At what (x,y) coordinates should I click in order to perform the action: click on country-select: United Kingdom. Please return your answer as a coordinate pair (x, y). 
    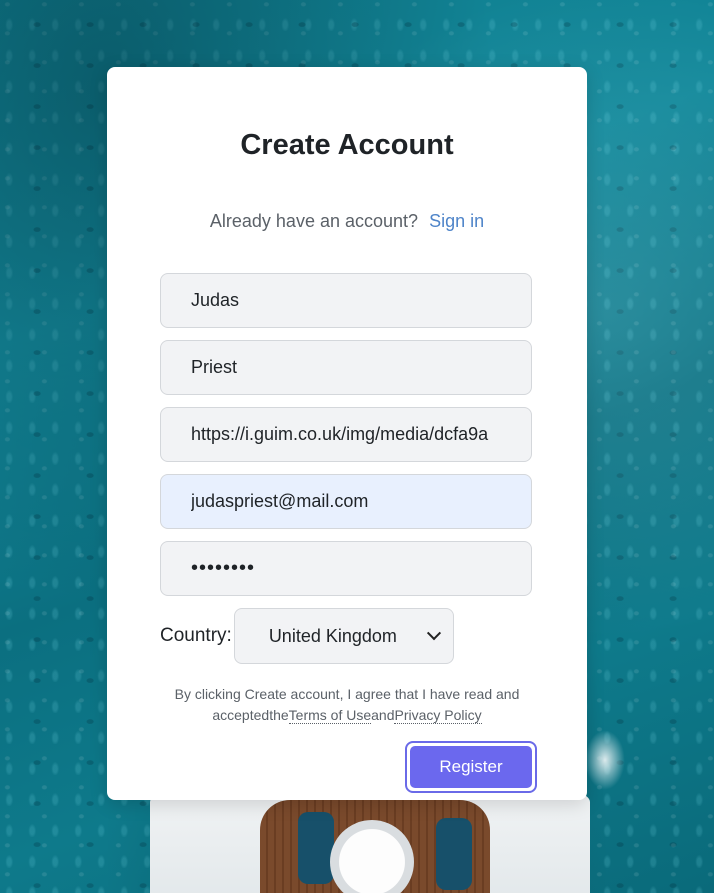
    Looking at the image, I should click on (343, 636).